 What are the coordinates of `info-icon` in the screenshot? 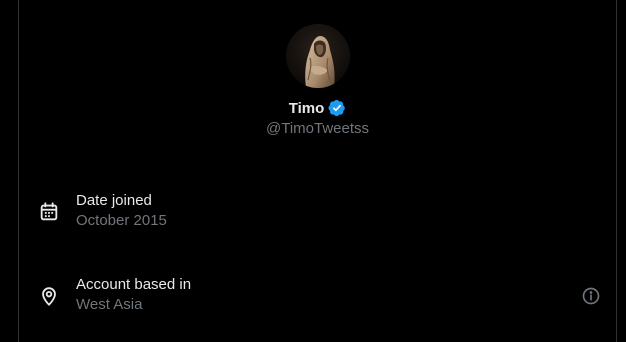 It's located at (591, 296).